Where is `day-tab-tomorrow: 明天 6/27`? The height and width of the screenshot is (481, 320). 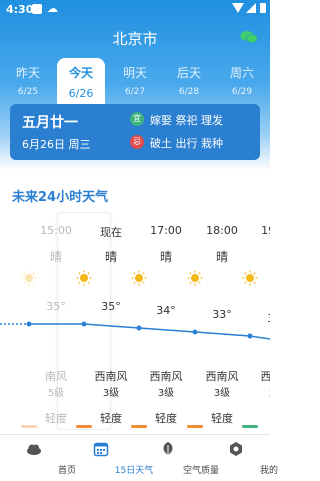 day-tab-tomorrow: 明天 6/27 is located at coordinates (135, 80).